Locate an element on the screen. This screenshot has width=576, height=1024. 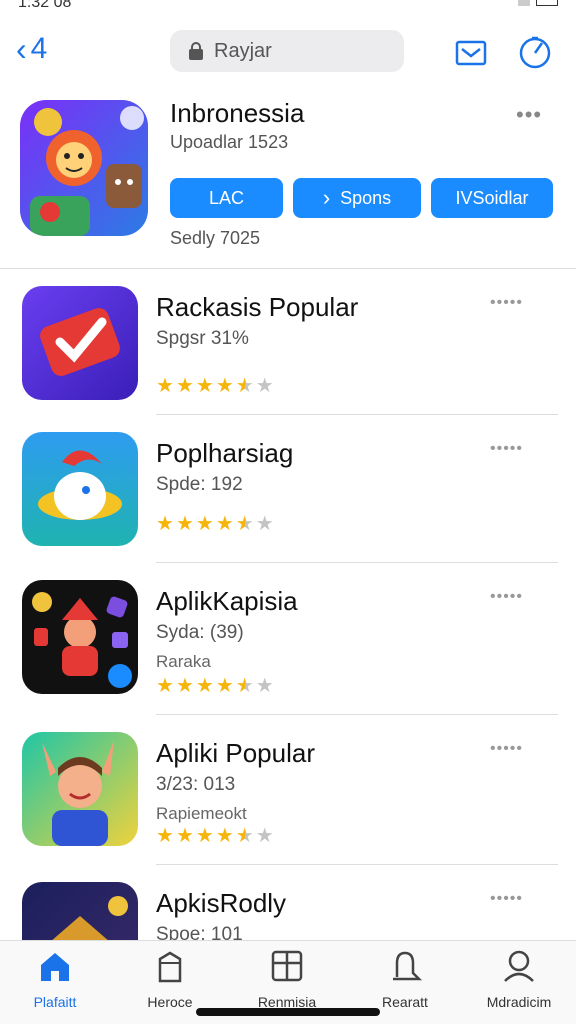
status-bar: 1:32 08 is located at coordinates (288, 7).